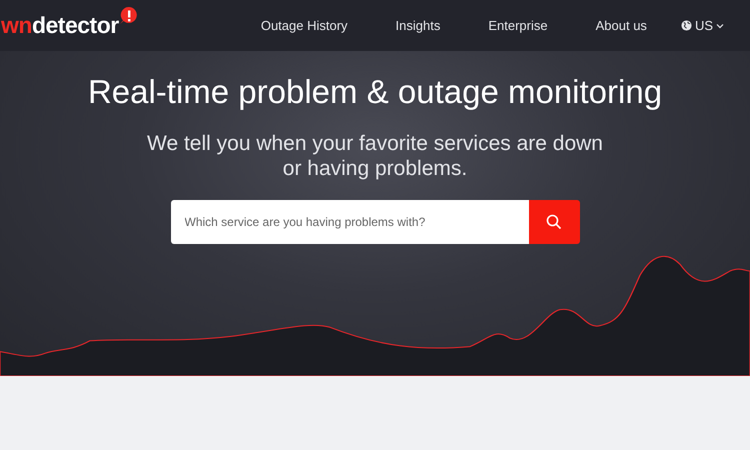 This screenshot has height=450, width=750. What do you see at coordinates (128, 16) in the screenshot?
I see `alert-icon` at bounding box center [128, 16].